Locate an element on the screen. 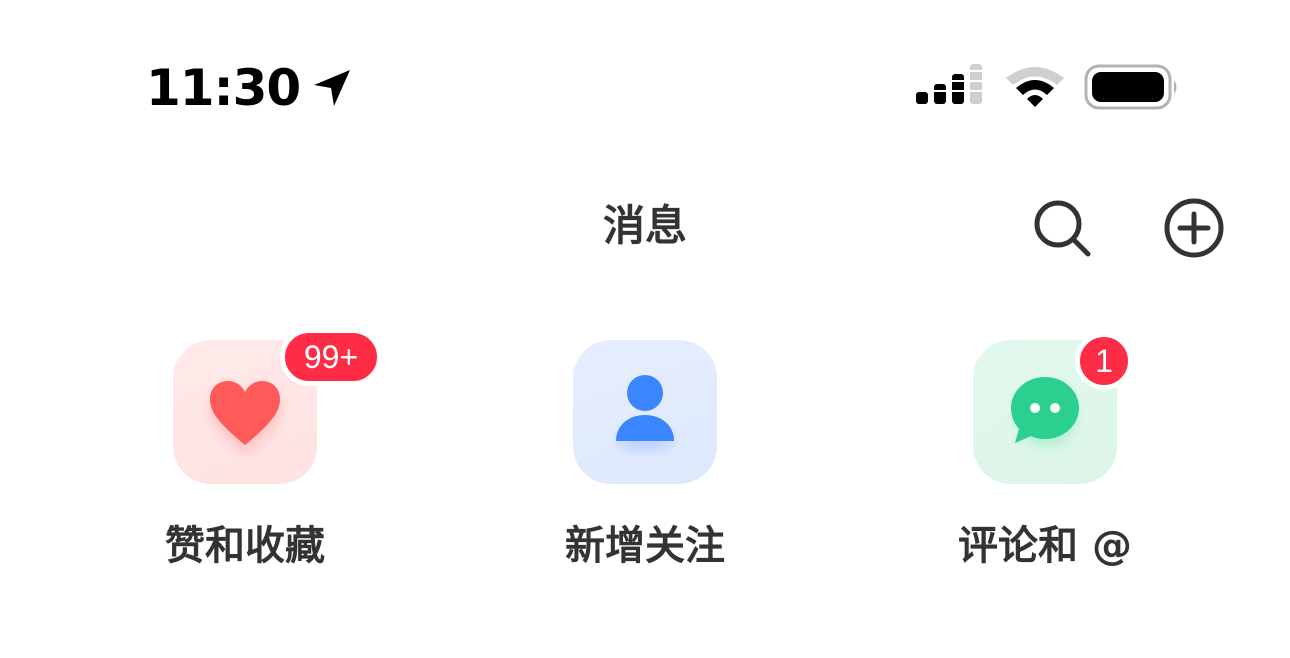 The height and width of the screenshot is (658, 1290). comments-and-mentions-label: 评论和 @ is located at coordinates (1045, 546).